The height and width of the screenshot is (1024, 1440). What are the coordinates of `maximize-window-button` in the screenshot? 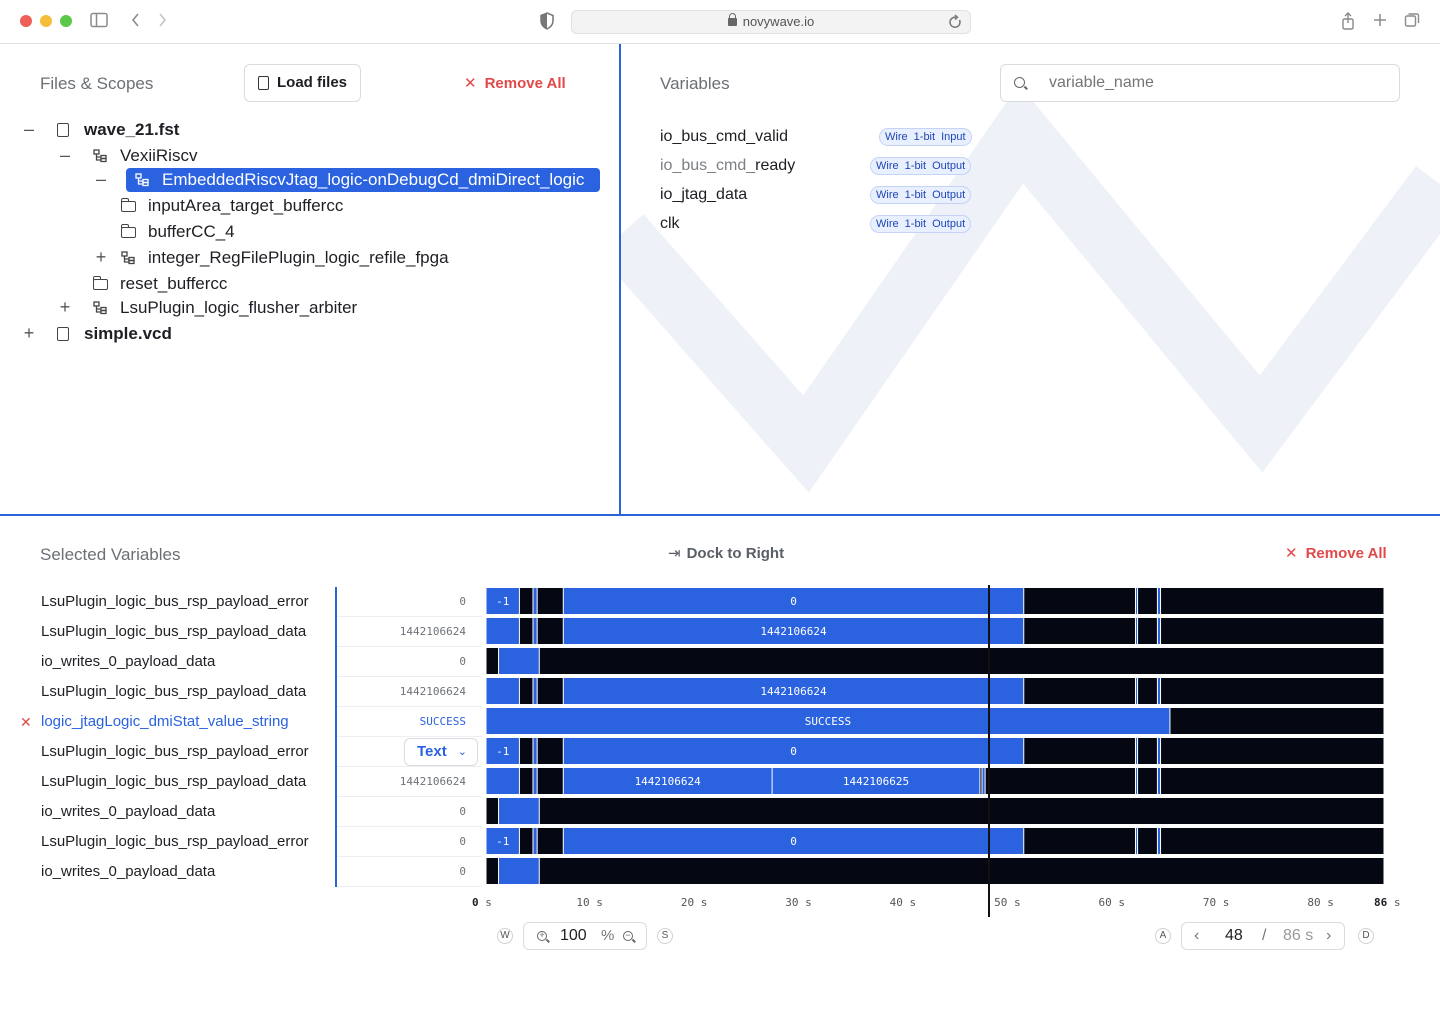 It's located at (66, 21).